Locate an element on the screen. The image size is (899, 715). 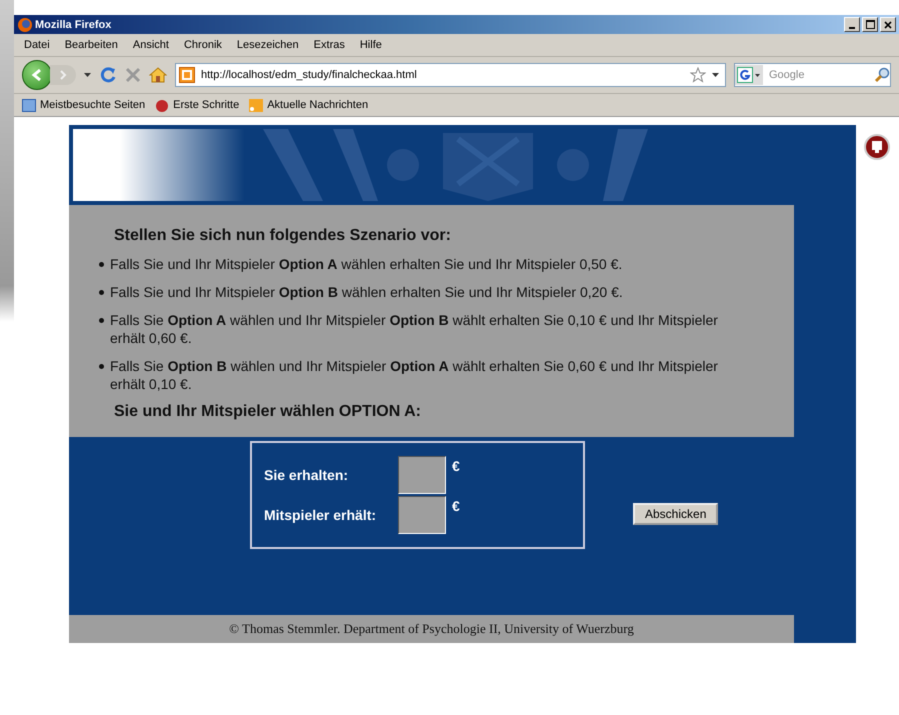
maximize-icon is located at coordinates (870, 24).